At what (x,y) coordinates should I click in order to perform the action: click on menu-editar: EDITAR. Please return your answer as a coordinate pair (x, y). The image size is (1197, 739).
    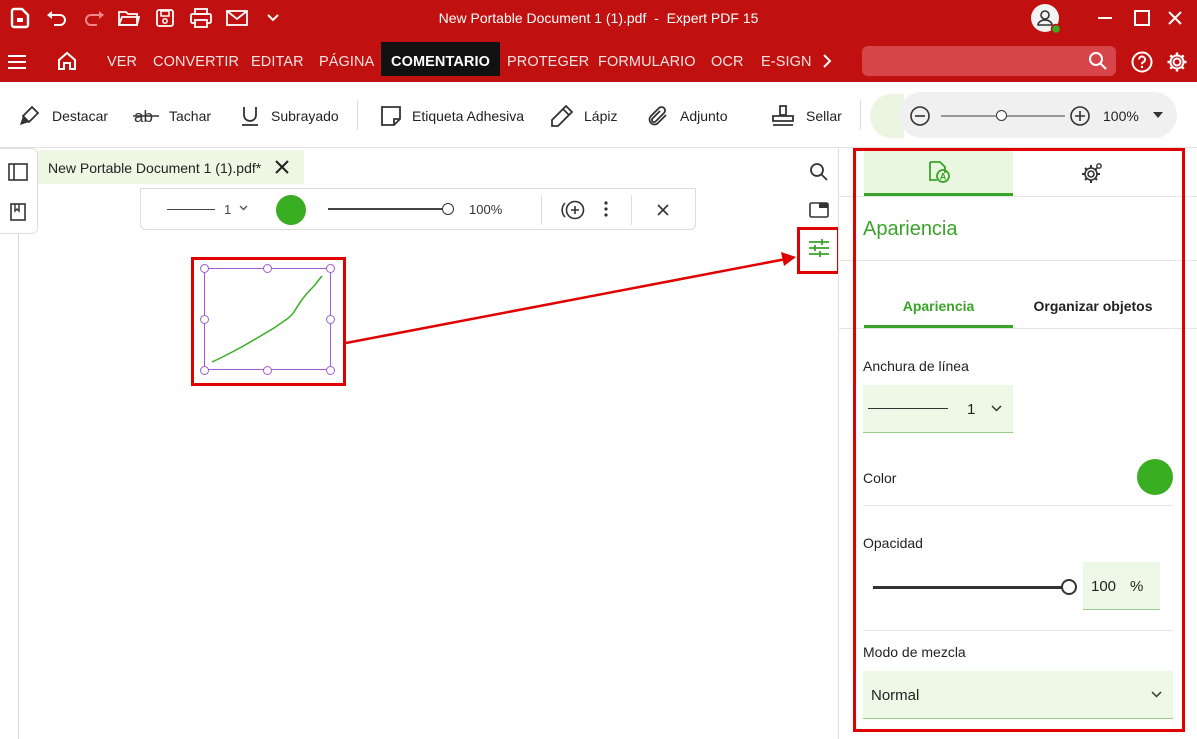
    Looking at the image, I should click on (277, 62).